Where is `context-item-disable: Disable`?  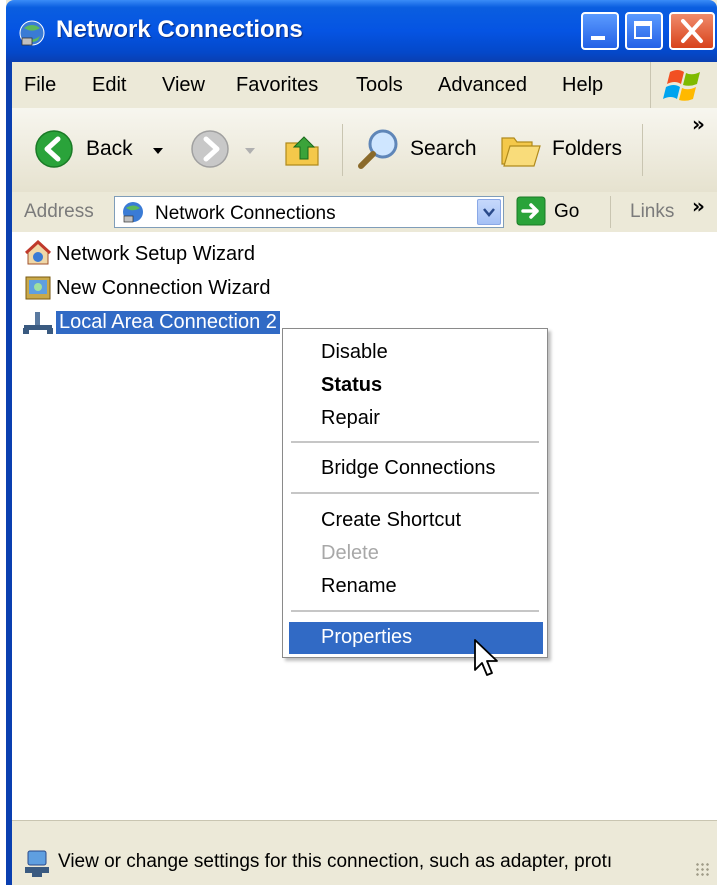
context-item-disable: Disable is located at coordinates (354, 352).